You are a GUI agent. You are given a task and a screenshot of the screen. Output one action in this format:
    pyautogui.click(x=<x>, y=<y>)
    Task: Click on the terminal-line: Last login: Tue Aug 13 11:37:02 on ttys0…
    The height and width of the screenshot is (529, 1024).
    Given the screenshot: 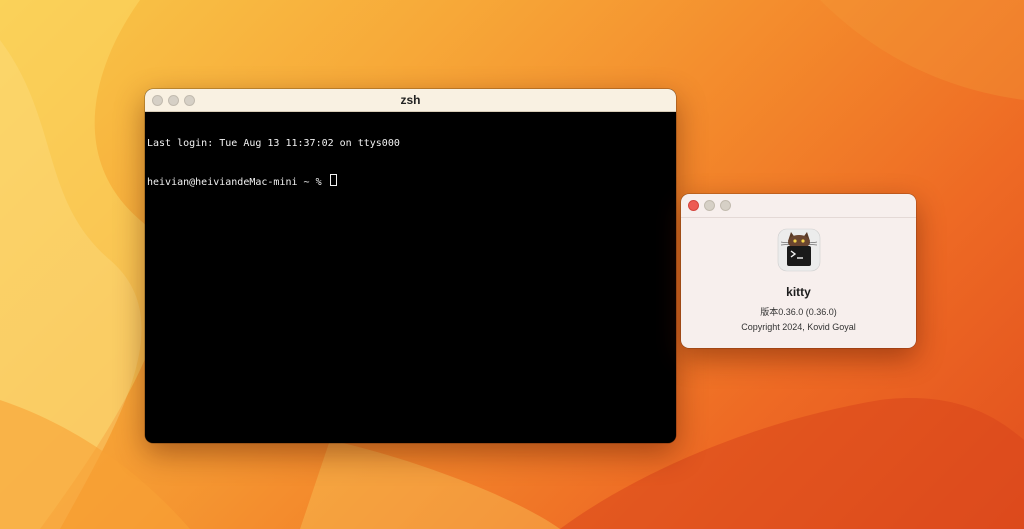 What is the action you would take?
    pyautogui.click(x=273, y=143)
    